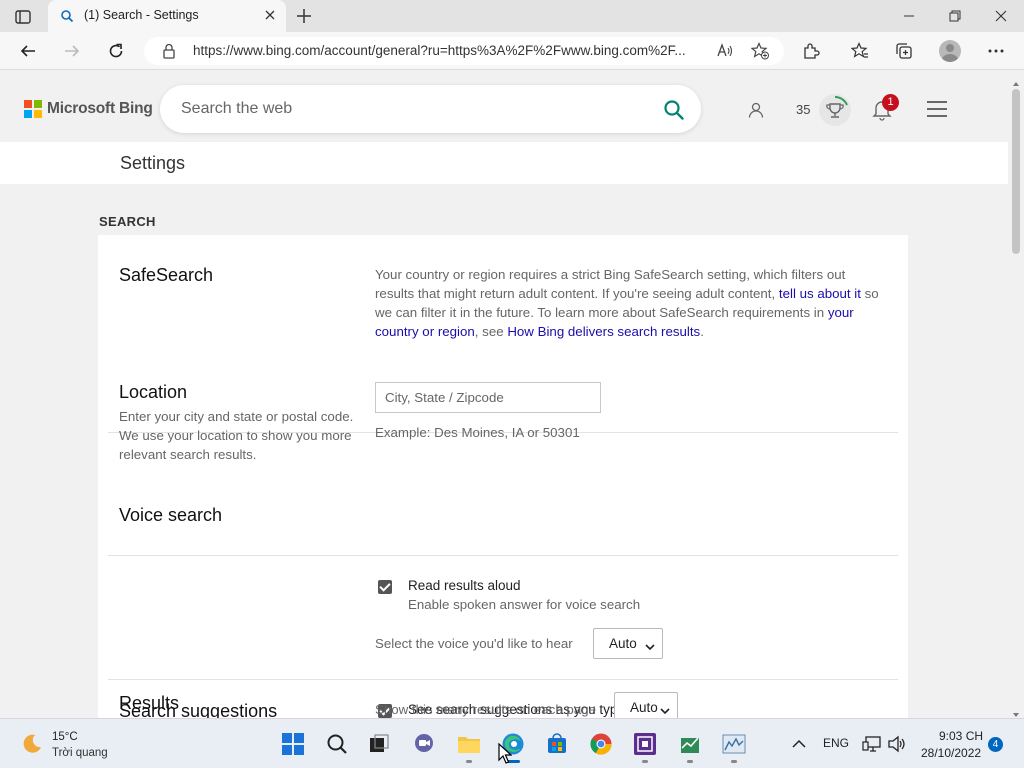 This screenshot has height=768, width=1024. I want to click on input-language: ENG, so click(836, 743).